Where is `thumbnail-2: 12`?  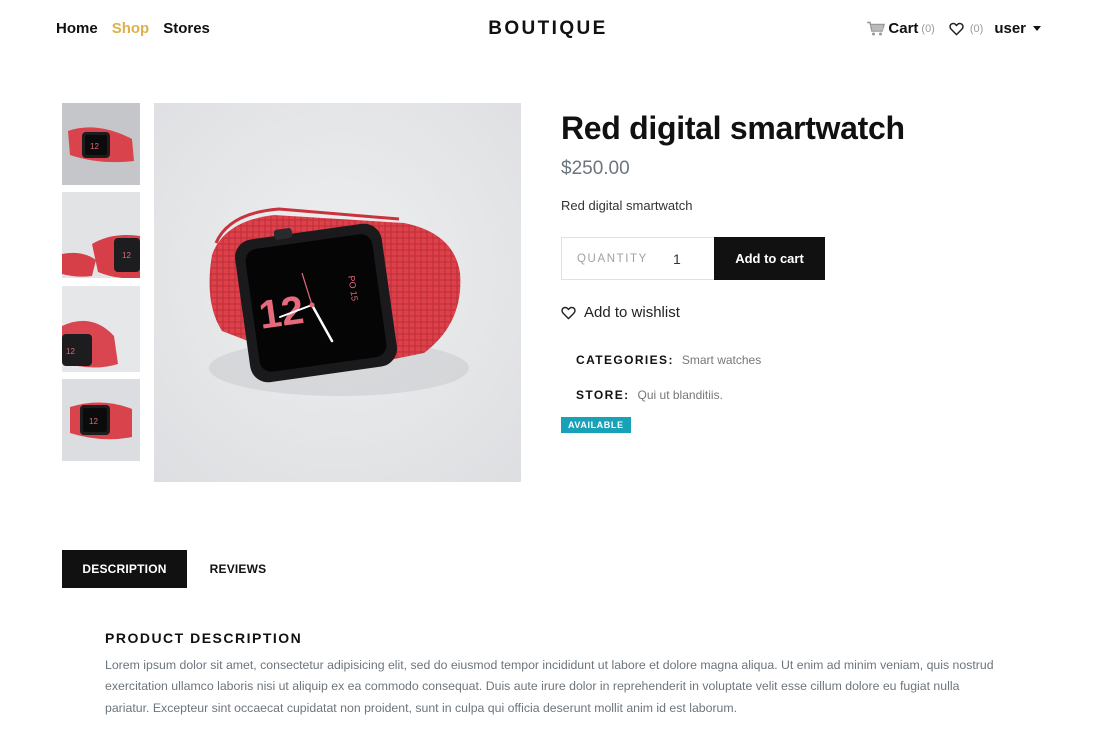 thumbnail-2: 12 is located at coordinates (101, 235).